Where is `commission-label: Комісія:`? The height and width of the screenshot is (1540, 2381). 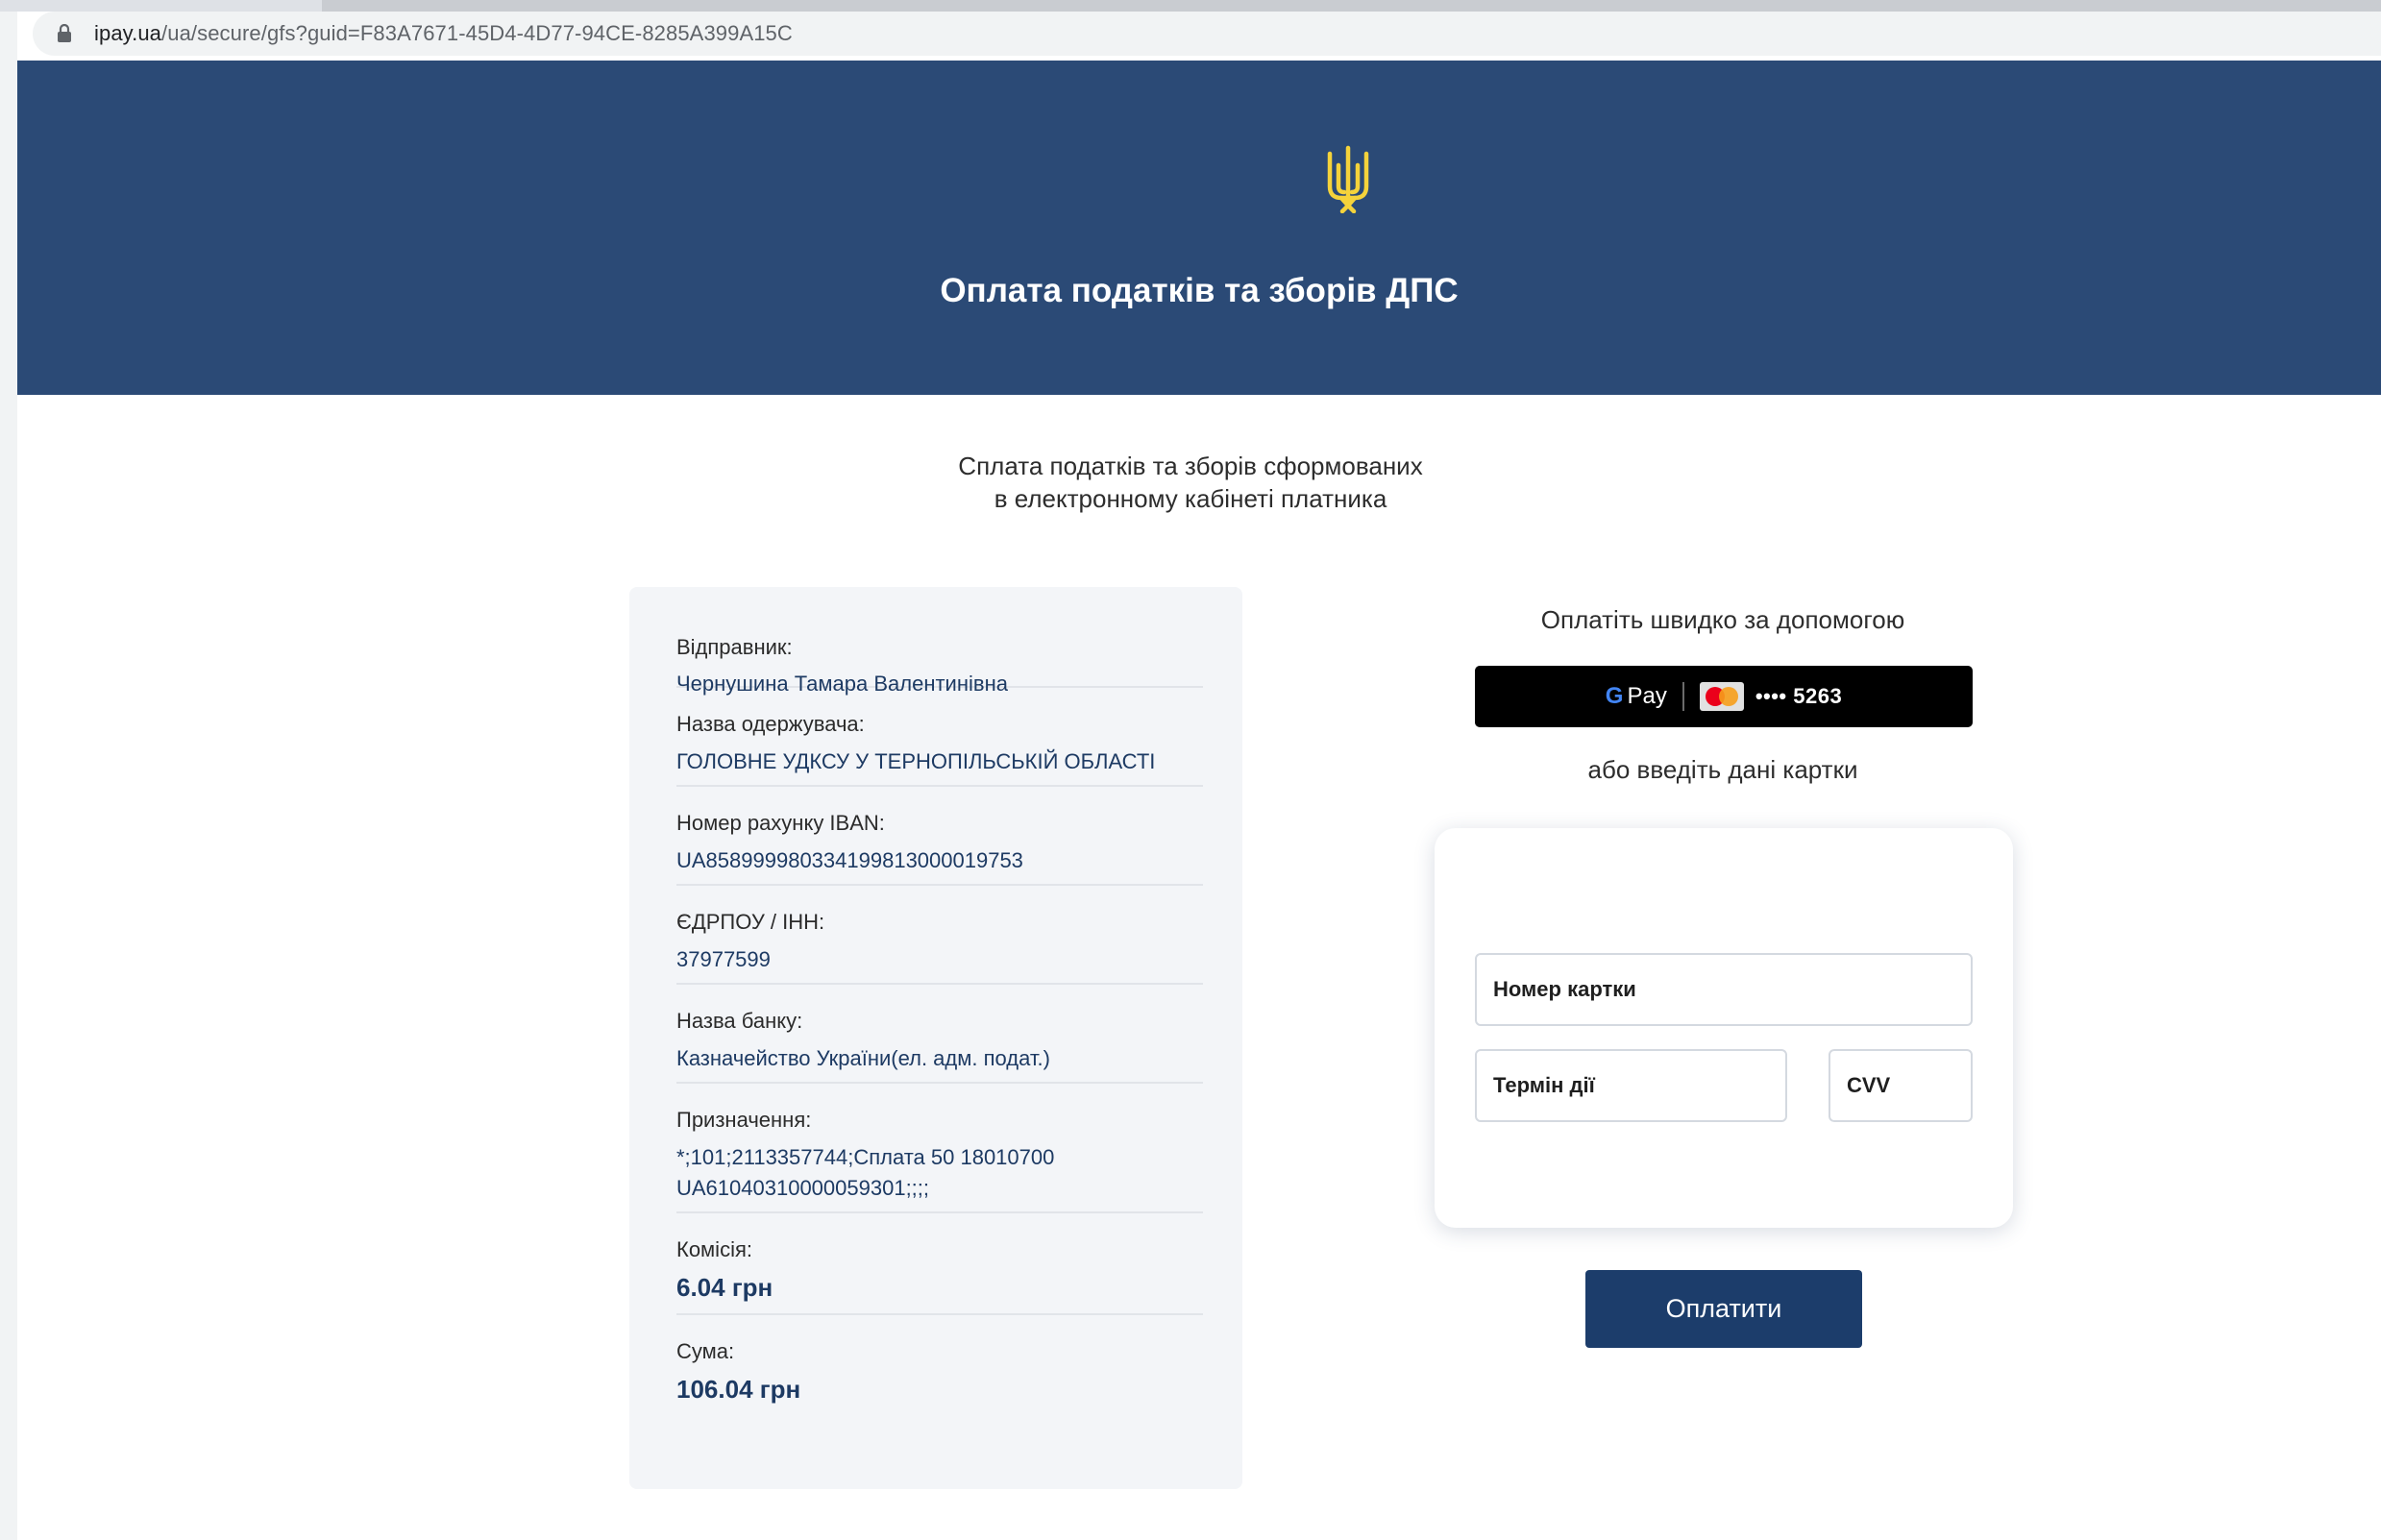 commission-label: Комісія: is located at coordinates (714, 1249).